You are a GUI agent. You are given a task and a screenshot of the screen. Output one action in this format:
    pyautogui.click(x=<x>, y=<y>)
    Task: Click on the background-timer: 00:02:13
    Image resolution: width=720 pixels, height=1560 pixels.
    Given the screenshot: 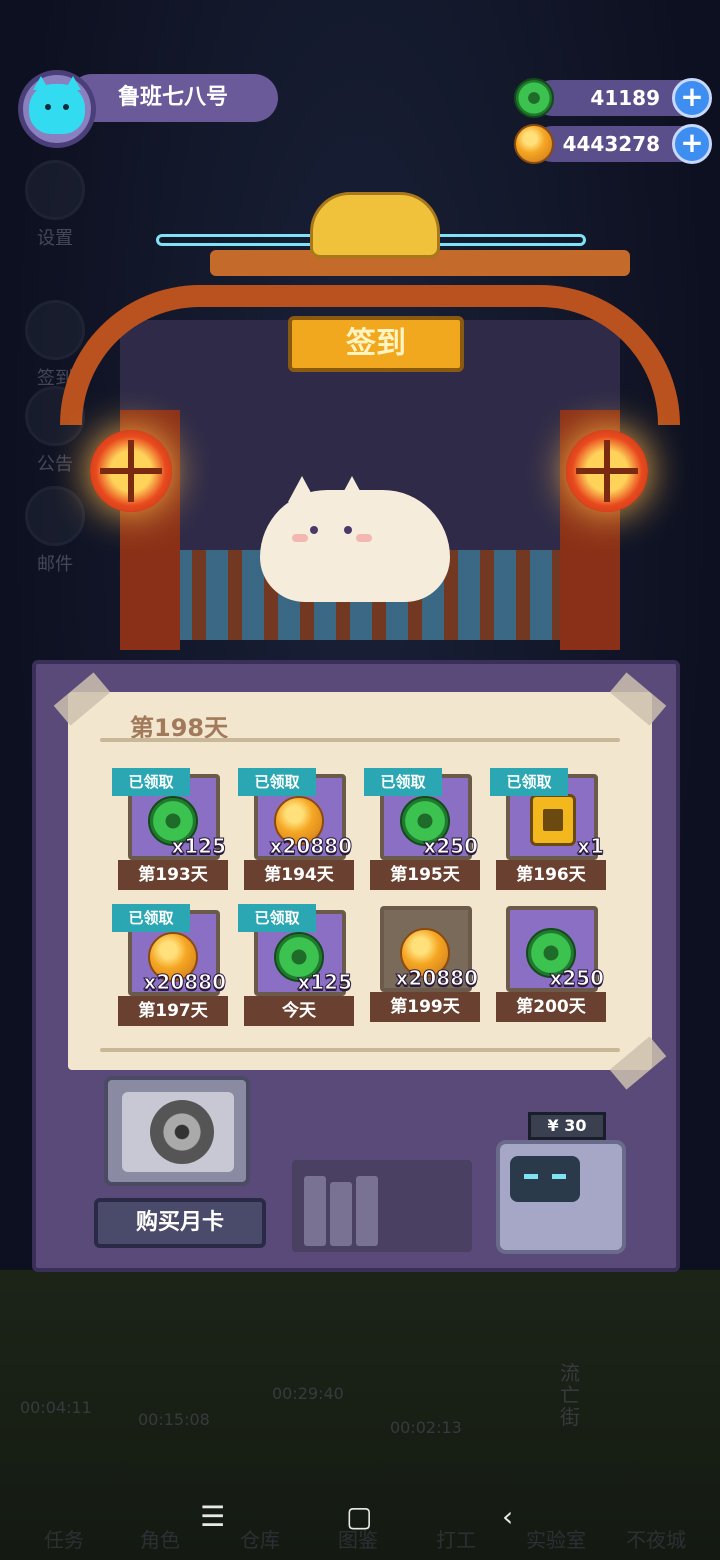 What is the action you would take?
    pyautogui.click(x=426, y=1427)
    